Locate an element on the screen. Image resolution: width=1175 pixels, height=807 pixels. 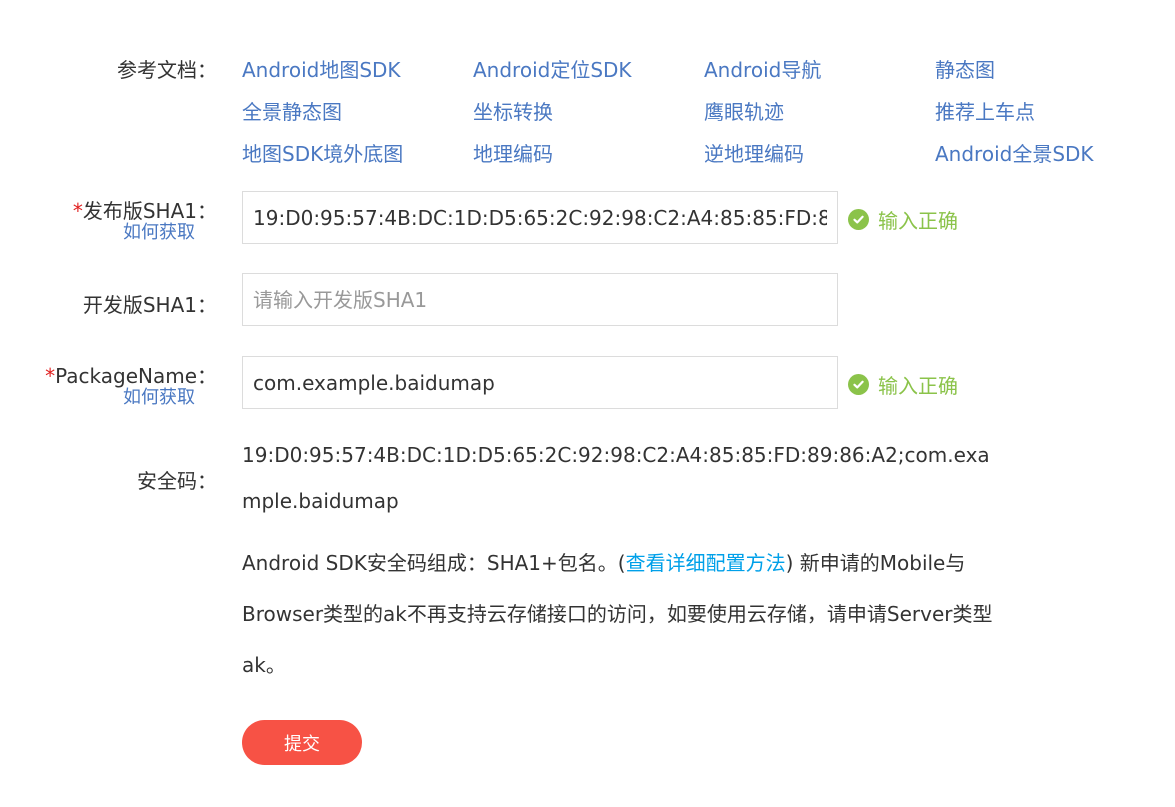
package-name-status-text: 输入正确 is located at coordinates (918, 386).